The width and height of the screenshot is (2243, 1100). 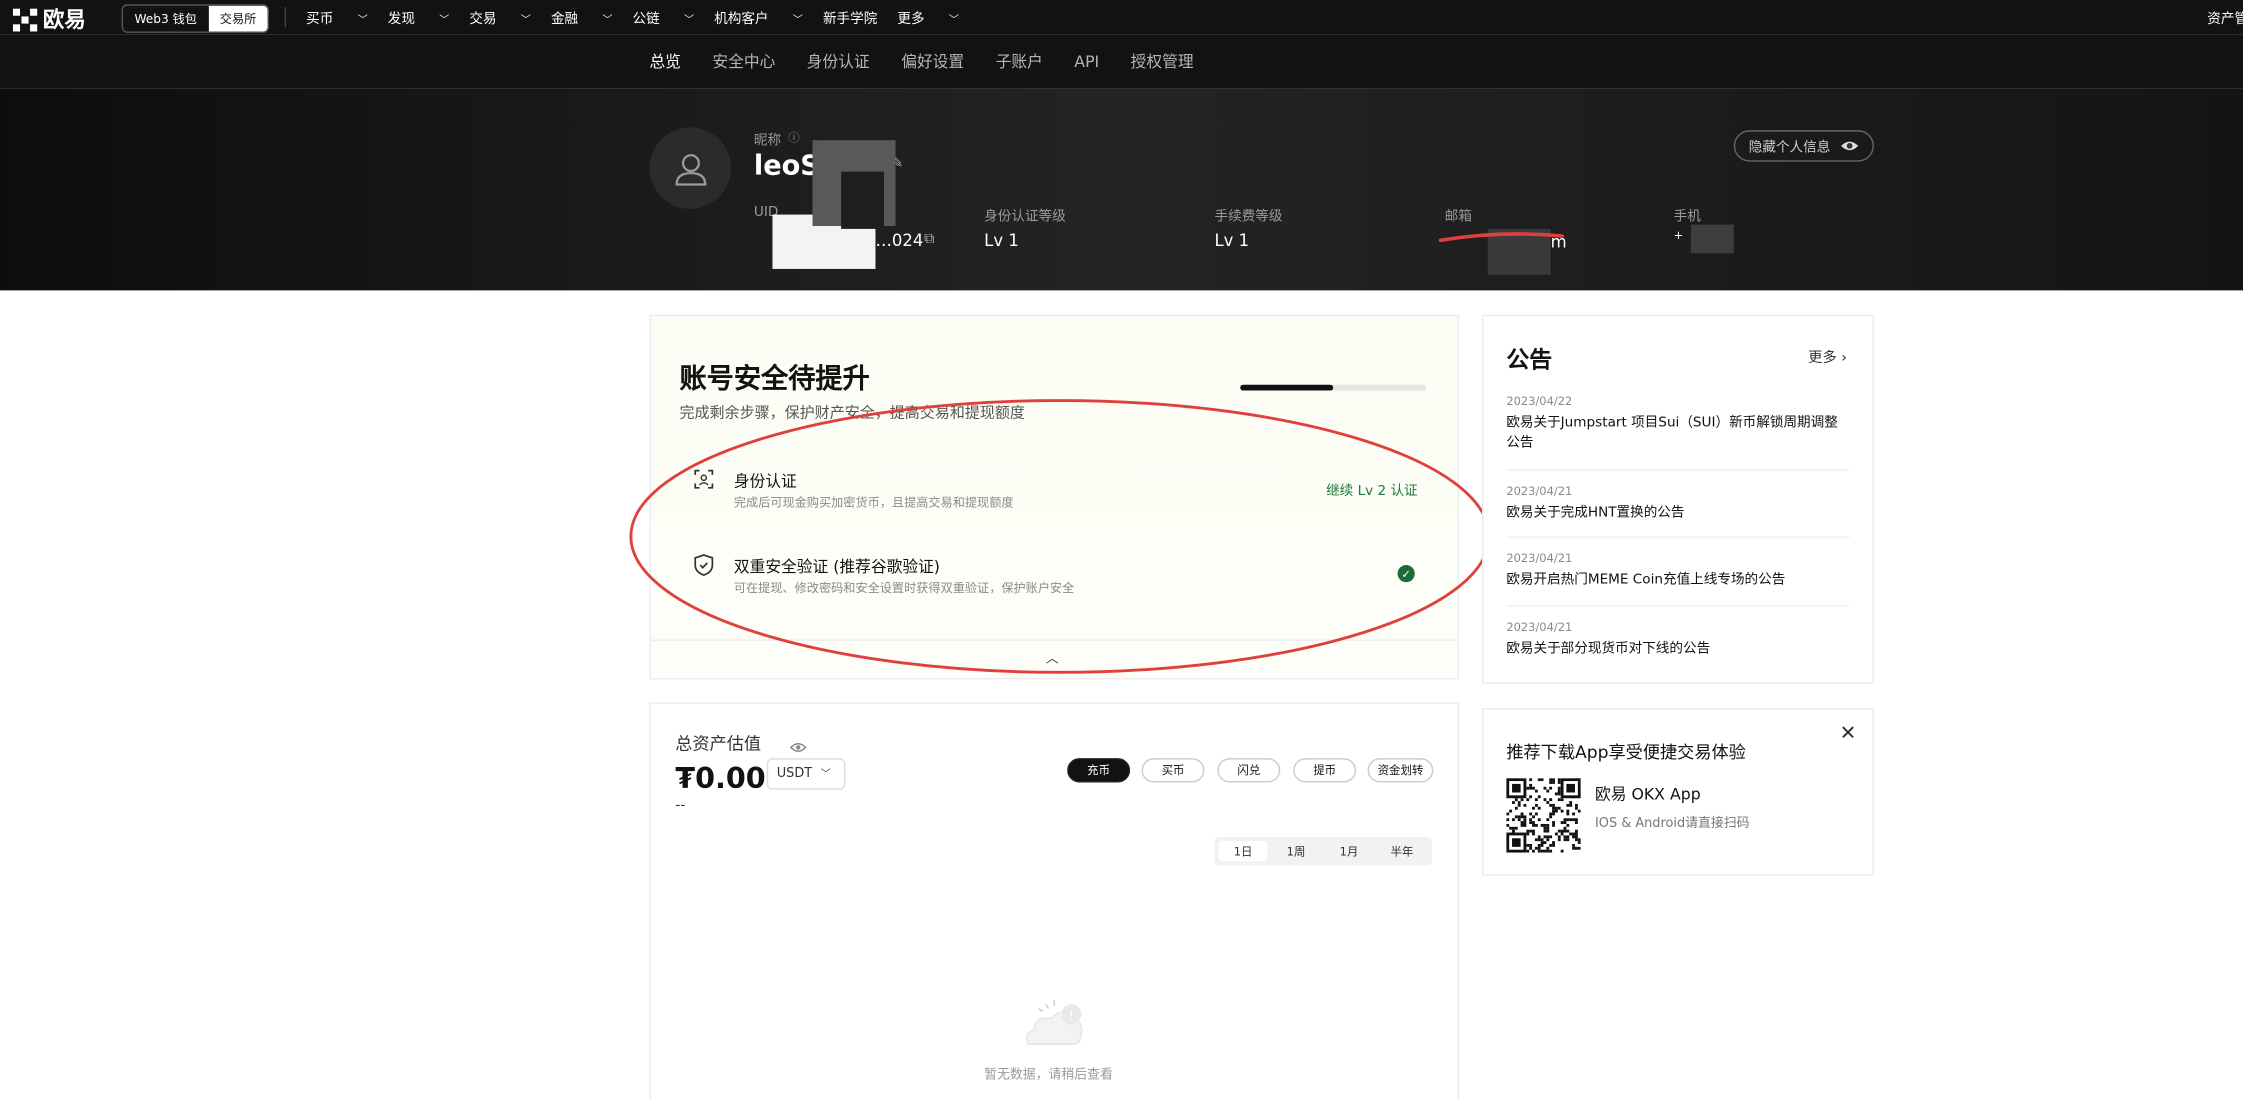 What do you see at coordinates (646, 19) in the screenshot?
I see `menu-chain-label: 公链` at bounding box center [646, 19].